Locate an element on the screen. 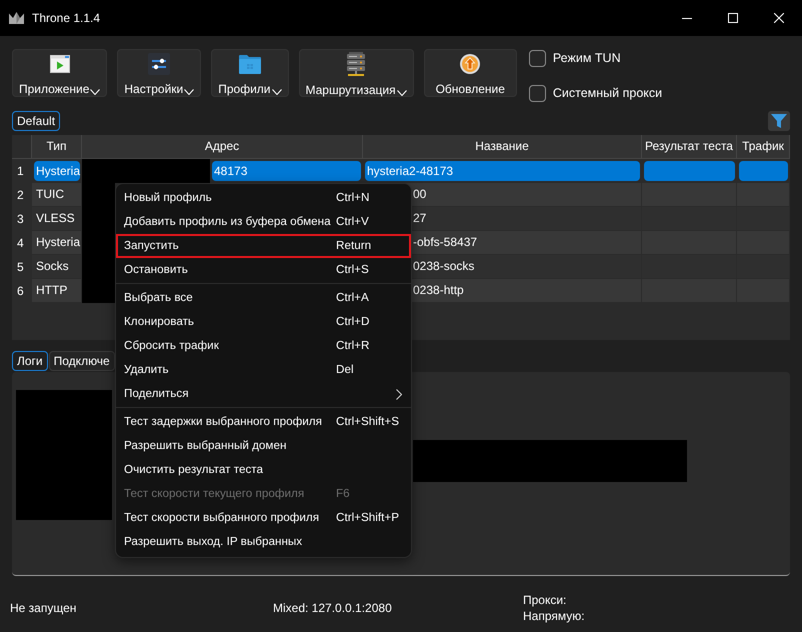  toolbar-button: Приложение is located at coordinates (60, 73).